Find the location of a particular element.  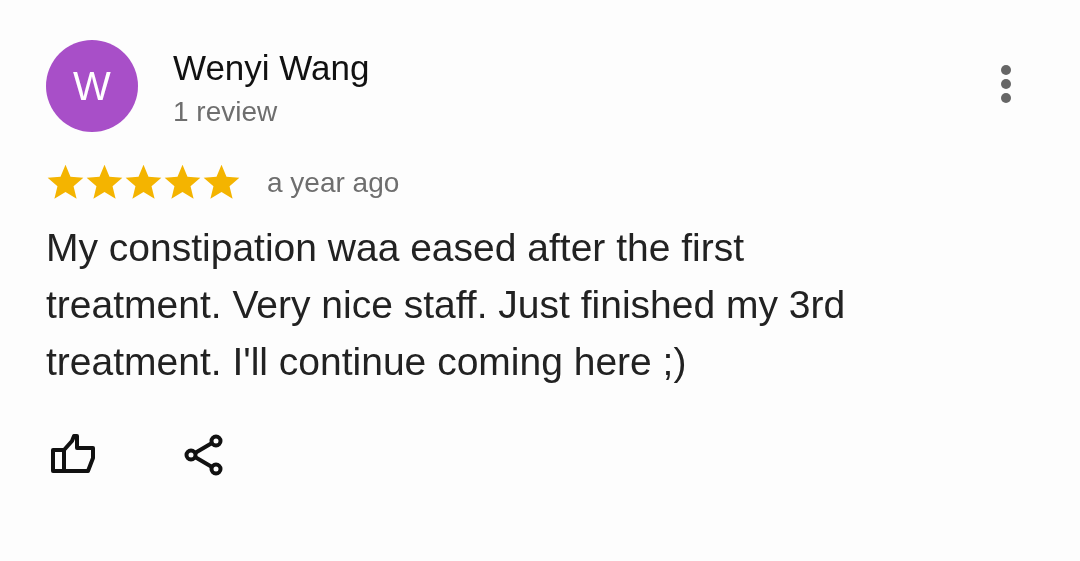

more-options-icon is located at coordinates (1006, 84).